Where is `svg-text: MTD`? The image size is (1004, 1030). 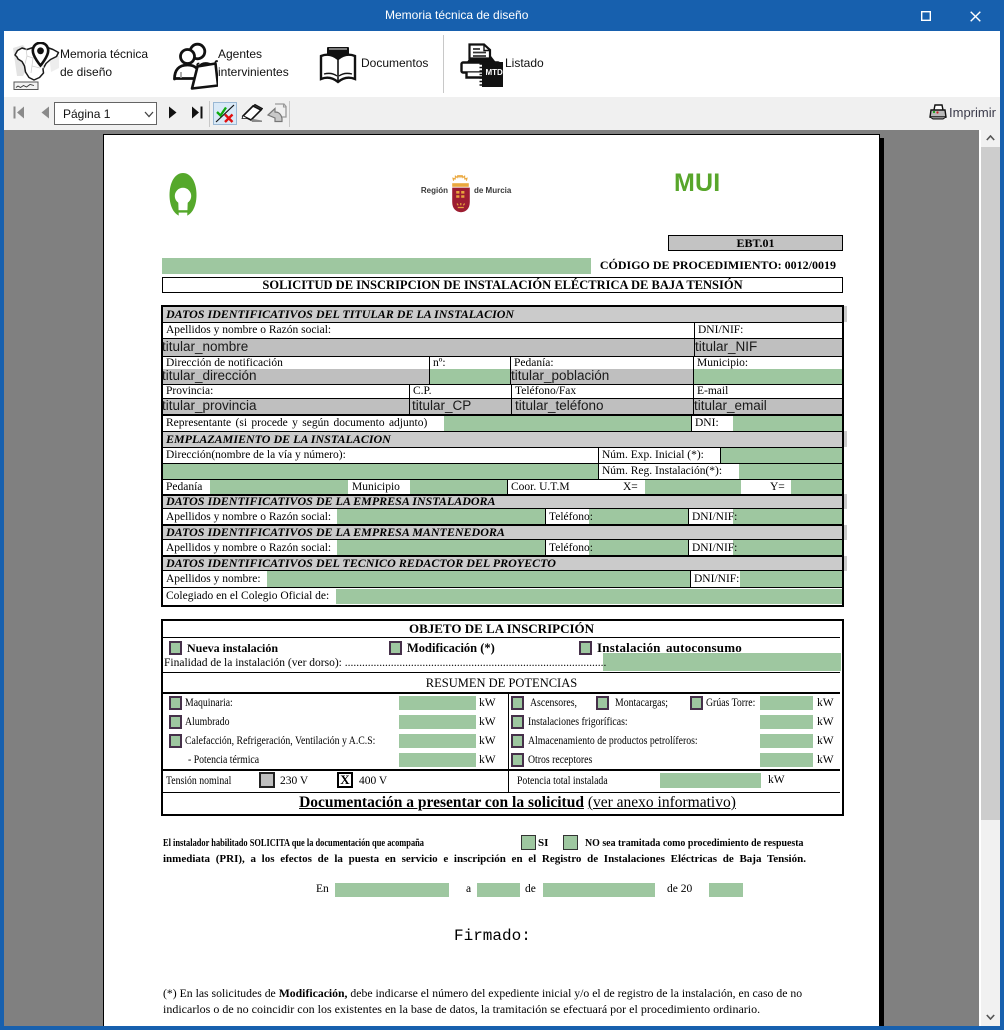 svg-text: MTD is located at coordinates (495, 72).